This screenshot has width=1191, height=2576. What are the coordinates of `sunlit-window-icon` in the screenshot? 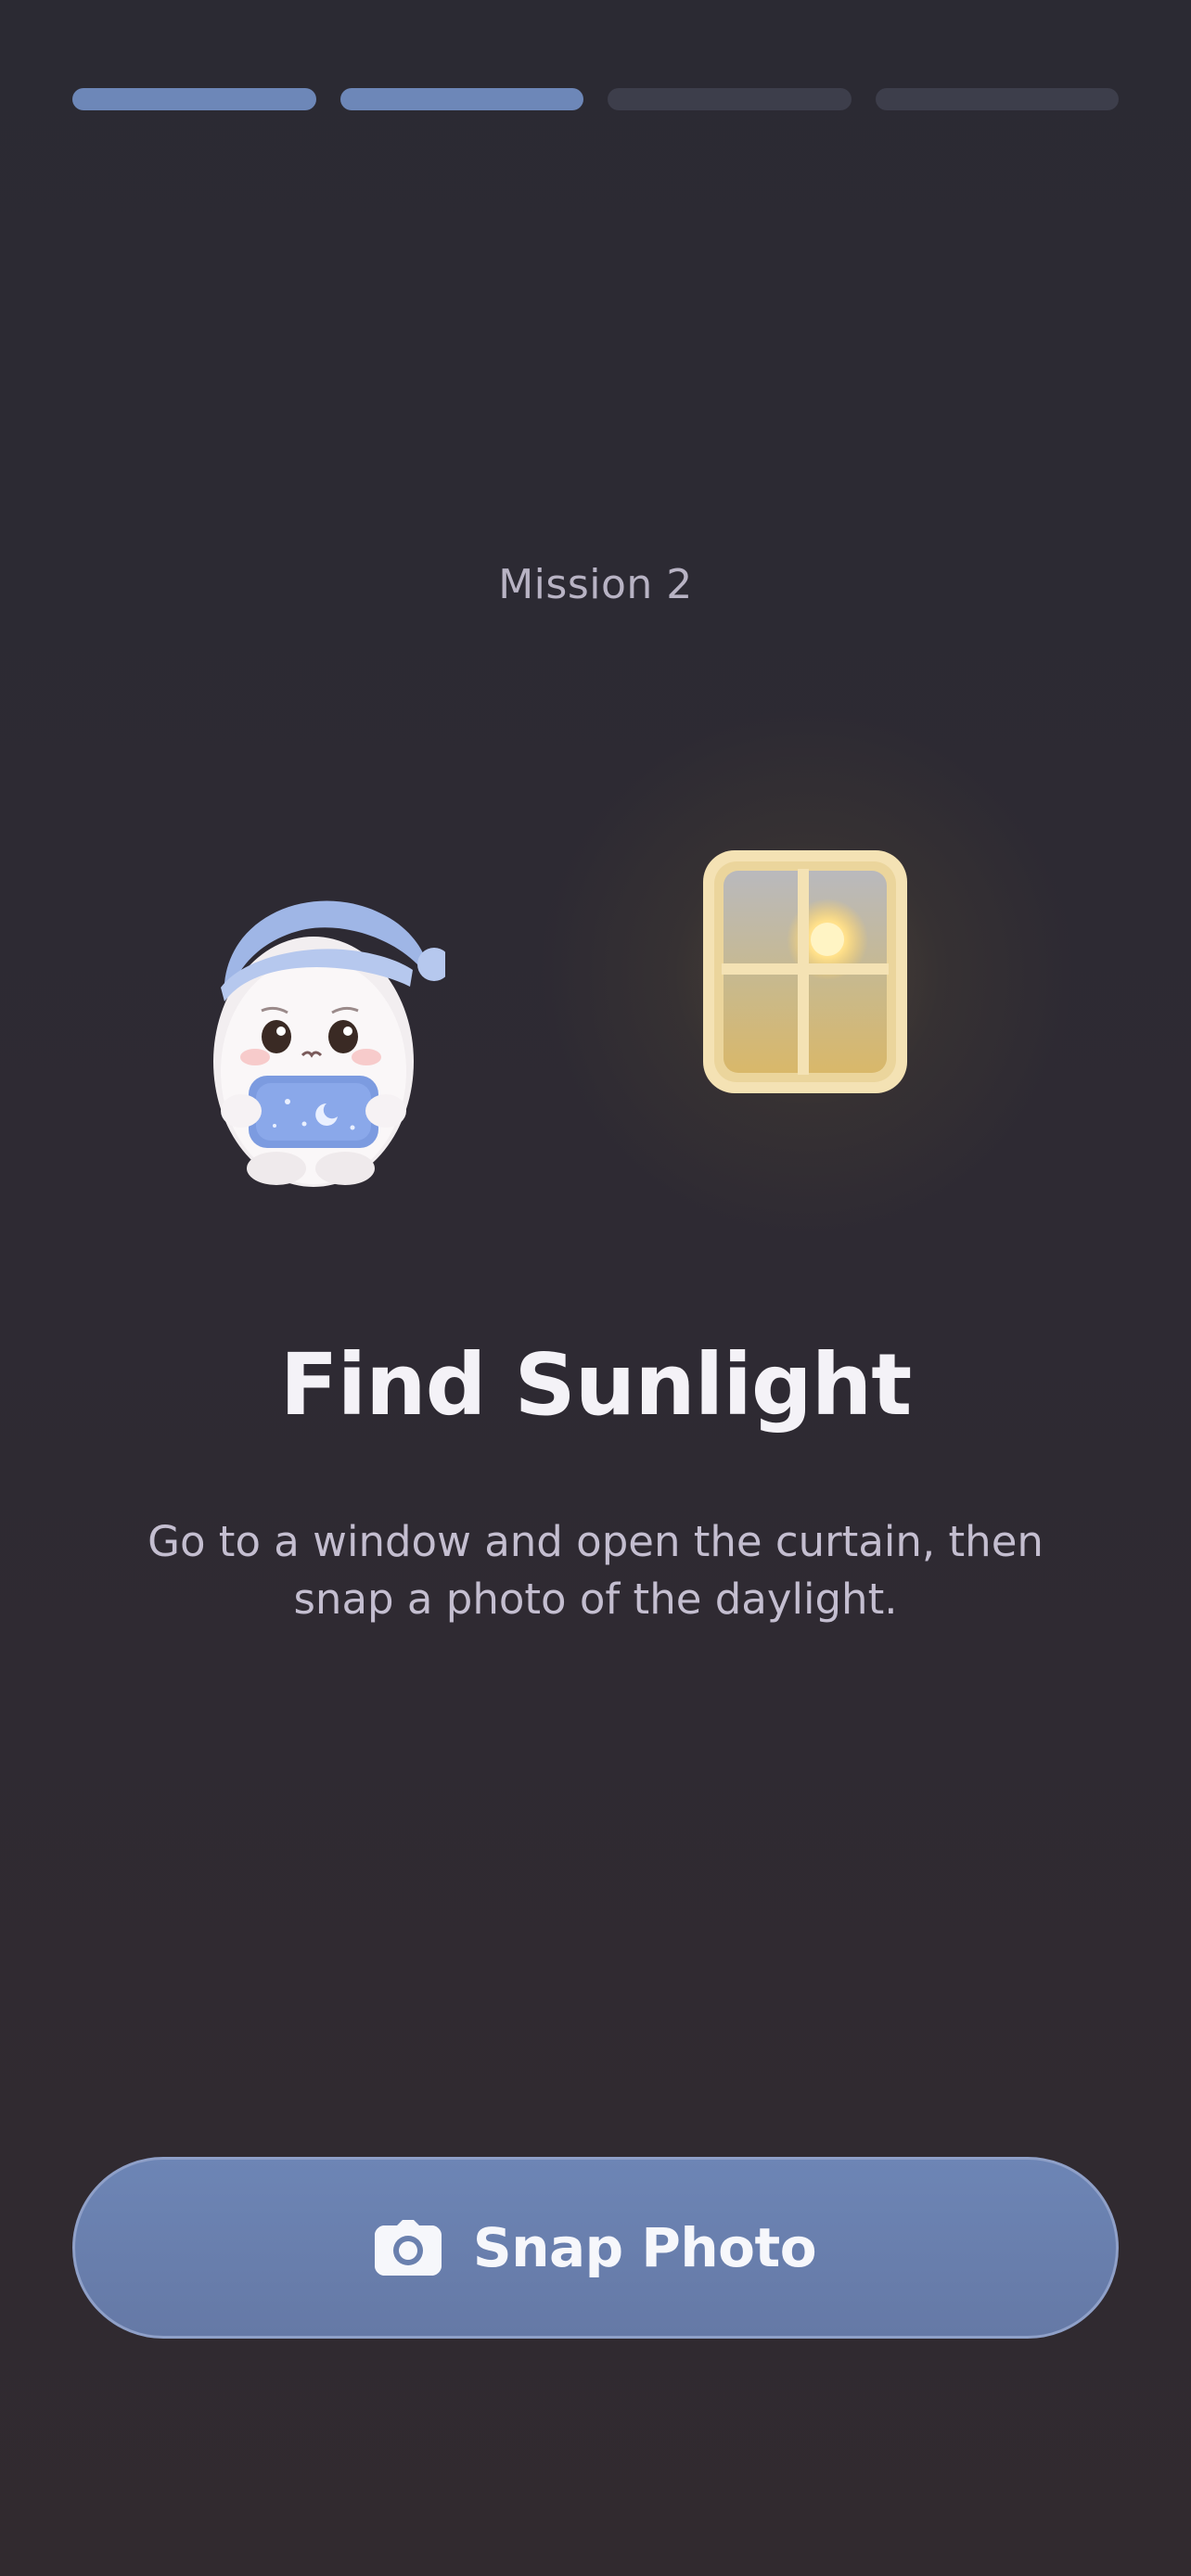 It's located at (805, 973).